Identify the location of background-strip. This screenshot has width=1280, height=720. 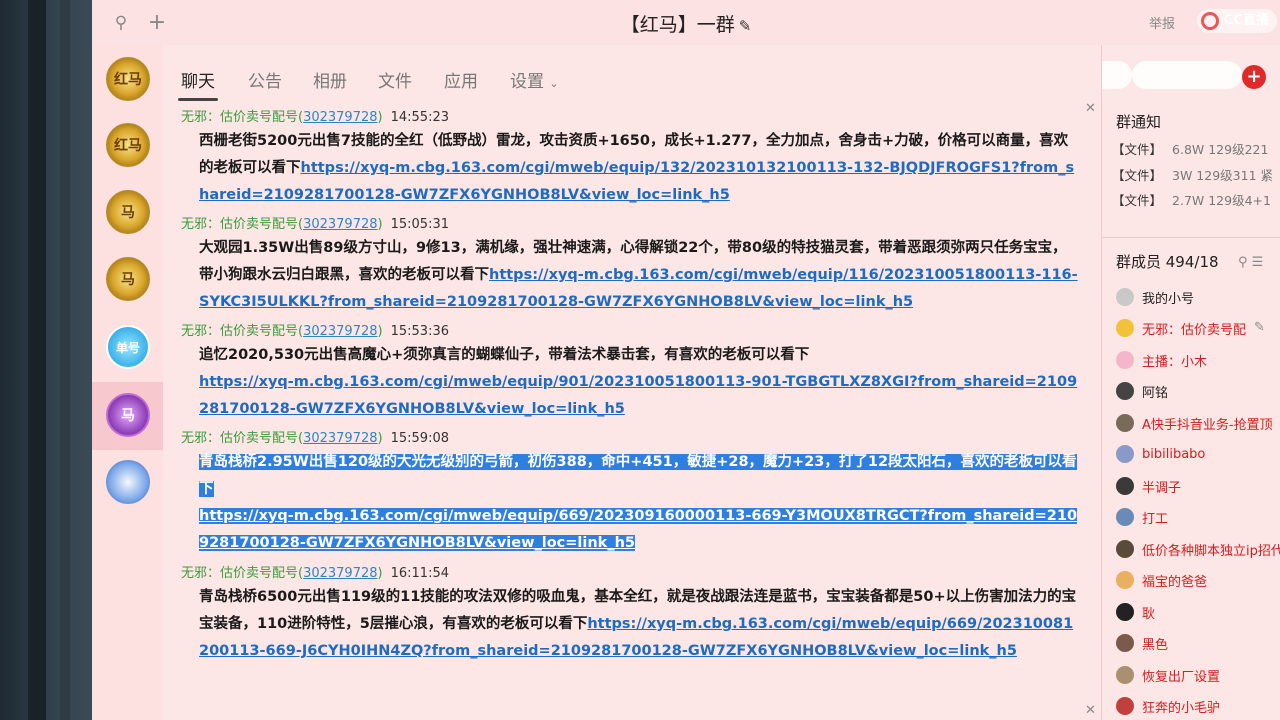
(65, 360).